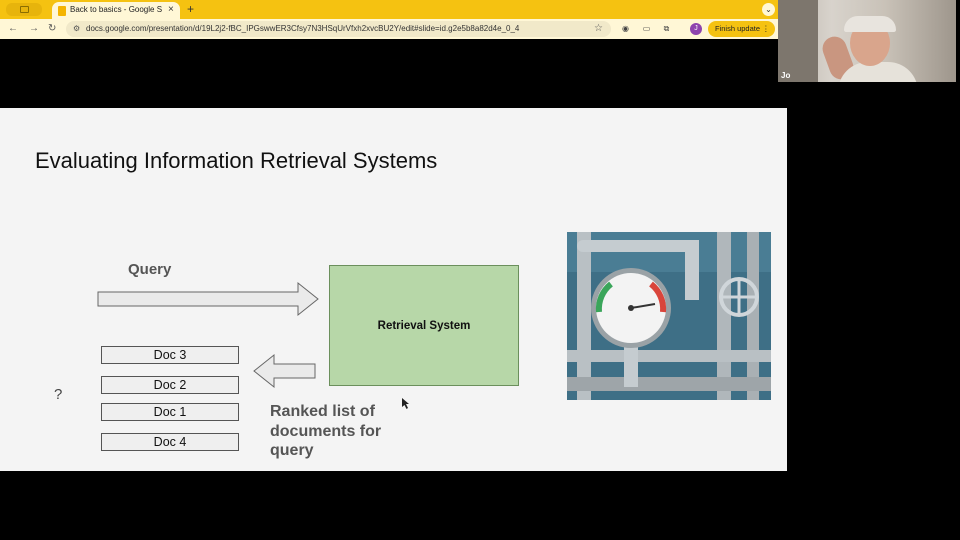 The height and width of the screenshot is (540, 960). Describe the element at coordinates (598, 29) in the screenshot. I see `bookmark-star-icon: ☆` at that location.